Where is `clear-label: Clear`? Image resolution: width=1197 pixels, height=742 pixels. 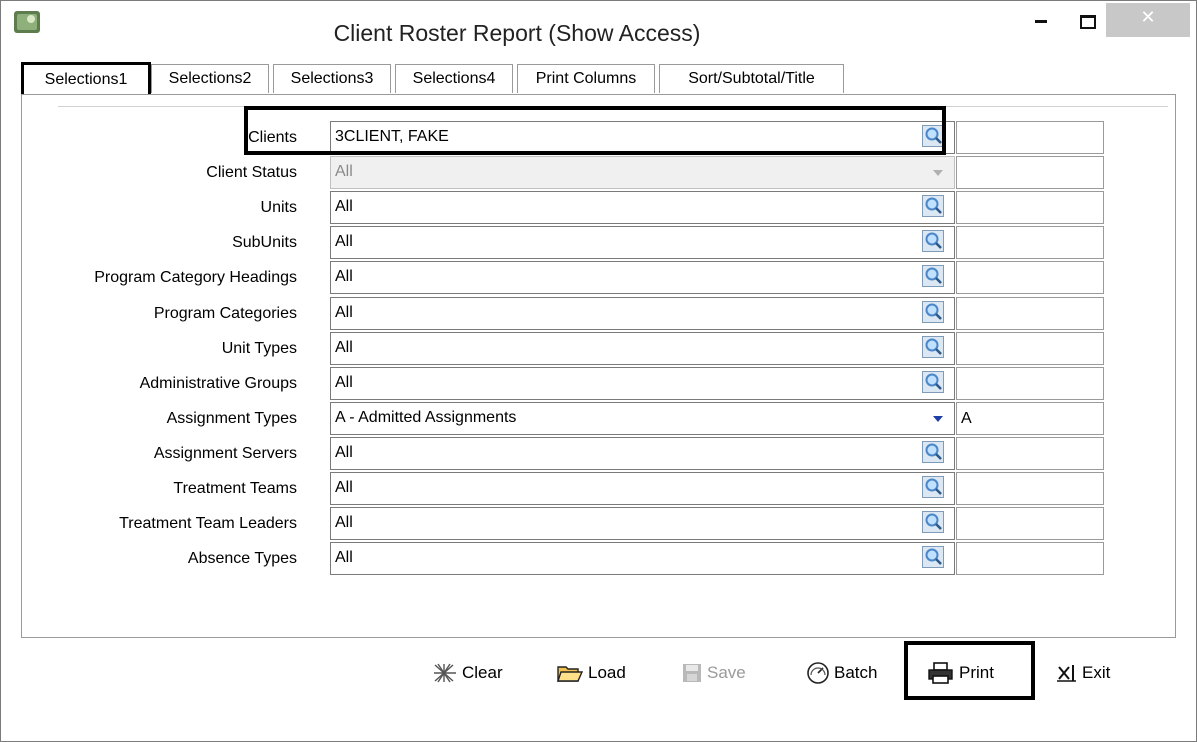
clear-label: Clear is located at coordinates (482, 672).